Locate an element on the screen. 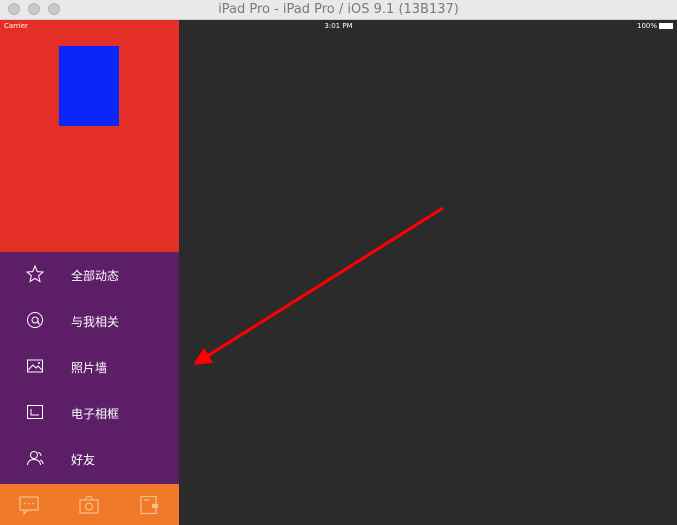  friends-icon is located at coordinates (35, 458).